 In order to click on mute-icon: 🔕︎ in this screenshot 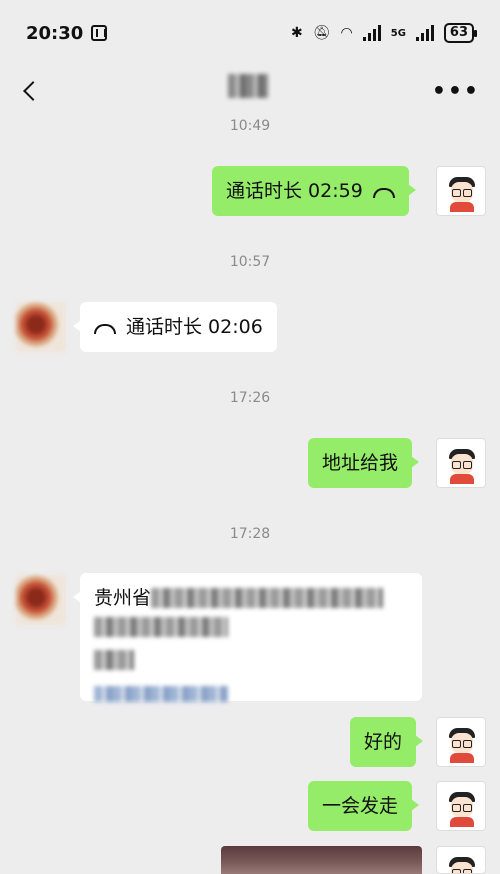, I will do `click(321, 33)`.